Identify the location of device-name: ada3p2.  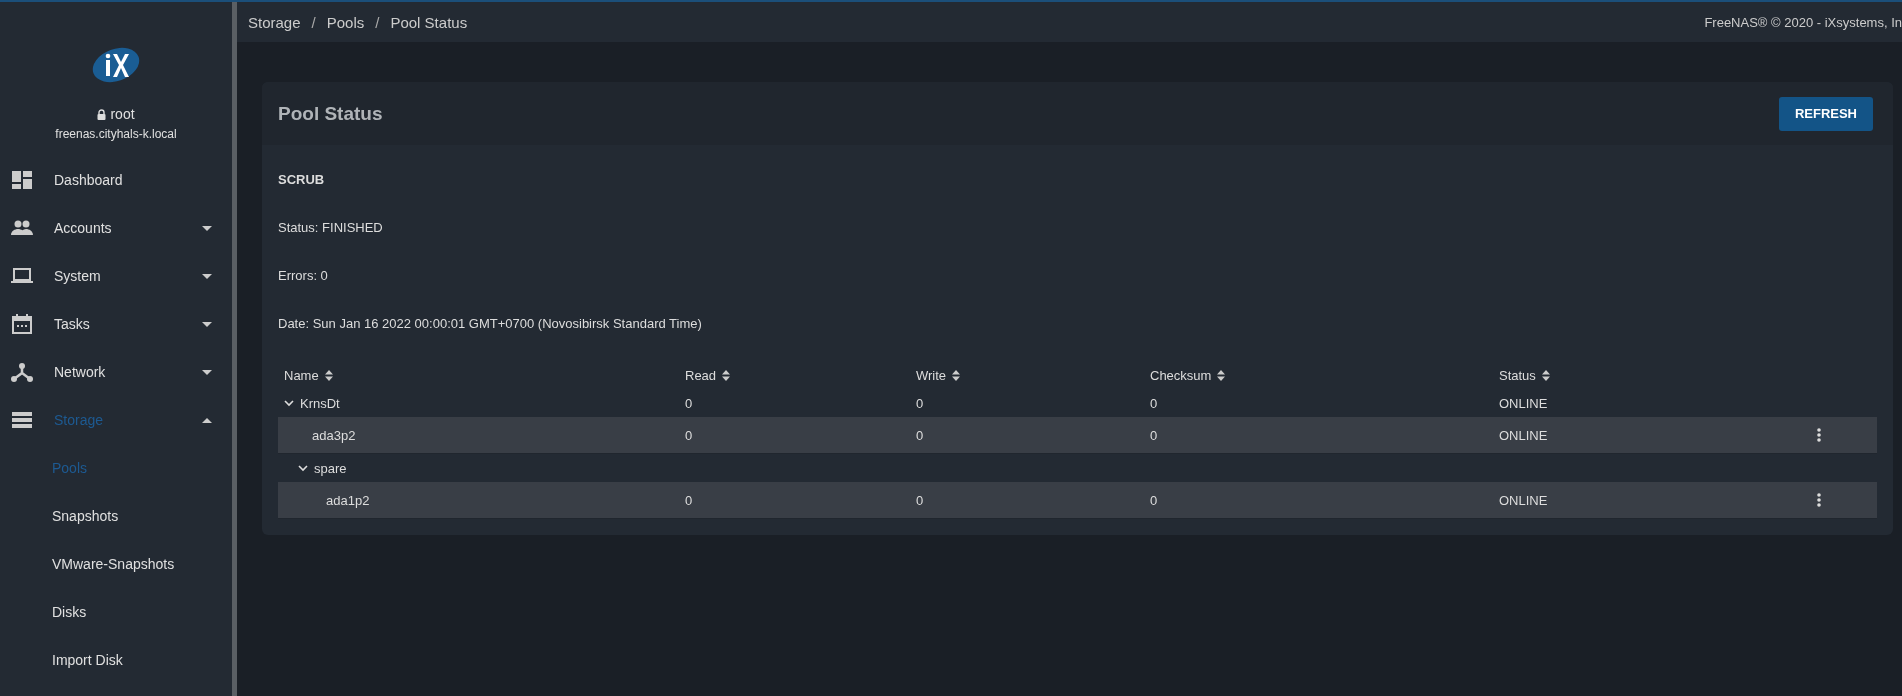
(334, 435).